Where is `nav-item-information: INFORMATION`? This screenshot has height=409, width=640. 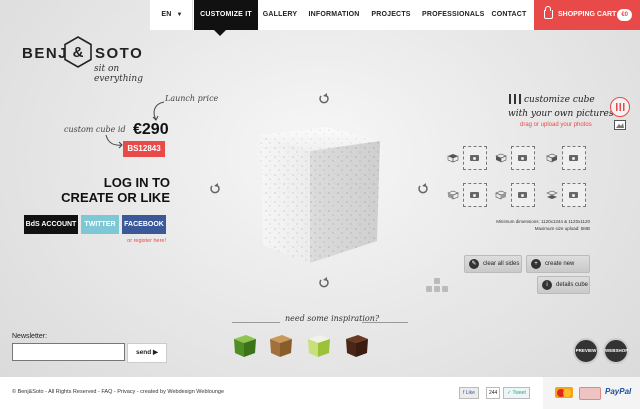 nav-item-information: INFORMATION is located at coordinates (334, 15).